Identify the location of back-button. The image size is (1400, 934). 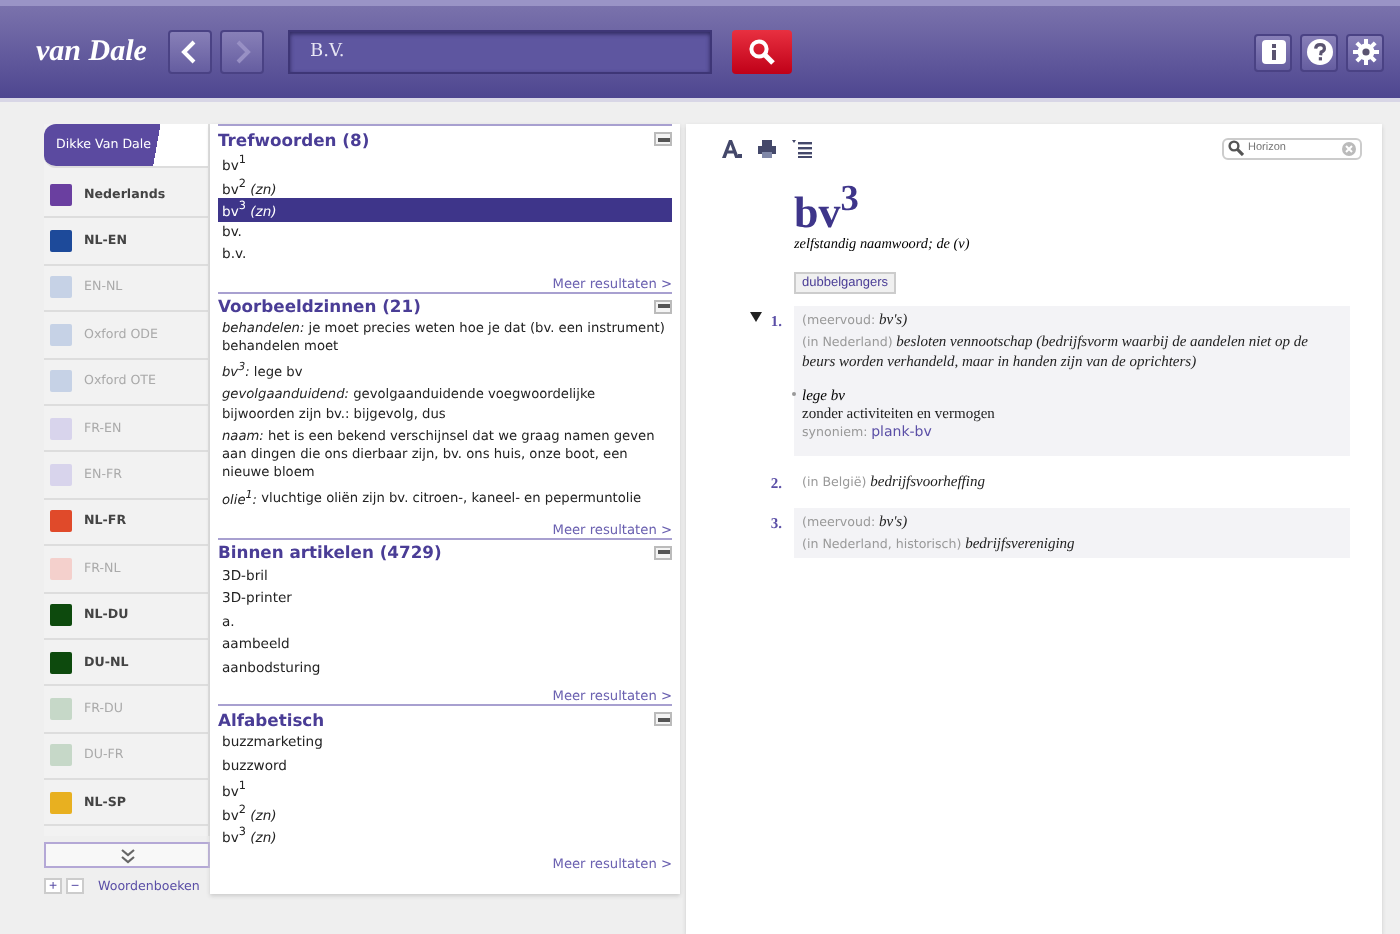
(190, 52).